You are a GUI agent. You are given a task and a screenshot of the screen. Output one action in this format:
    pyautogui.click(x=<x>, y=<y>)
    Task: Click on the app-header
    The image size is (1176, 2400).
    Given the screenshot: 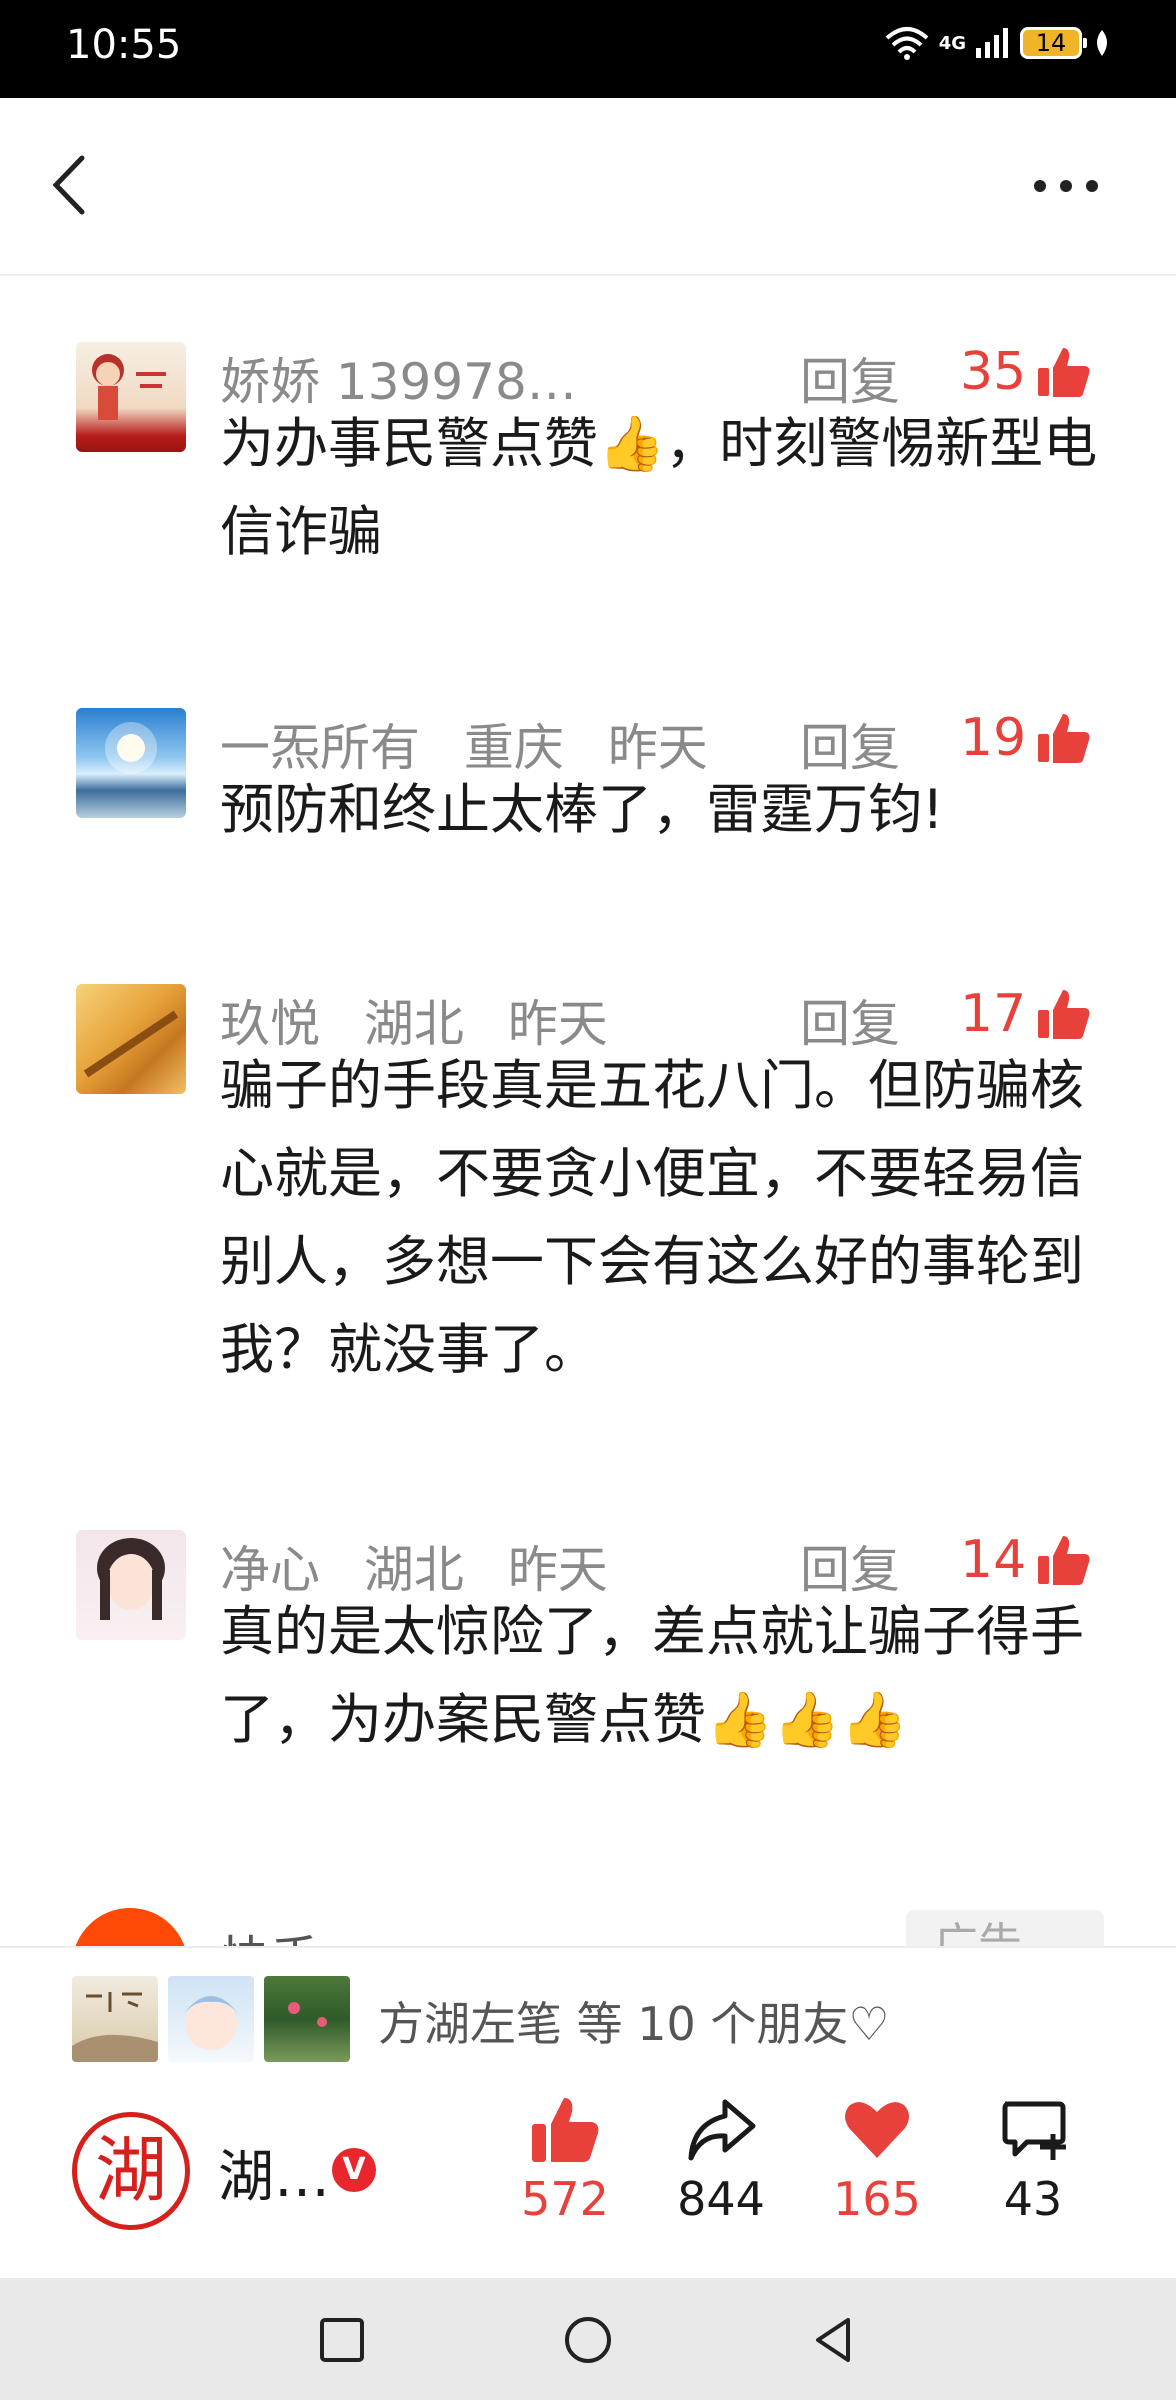 What is the action you would take?
    pyautogui.click(x=588, y=187)
    